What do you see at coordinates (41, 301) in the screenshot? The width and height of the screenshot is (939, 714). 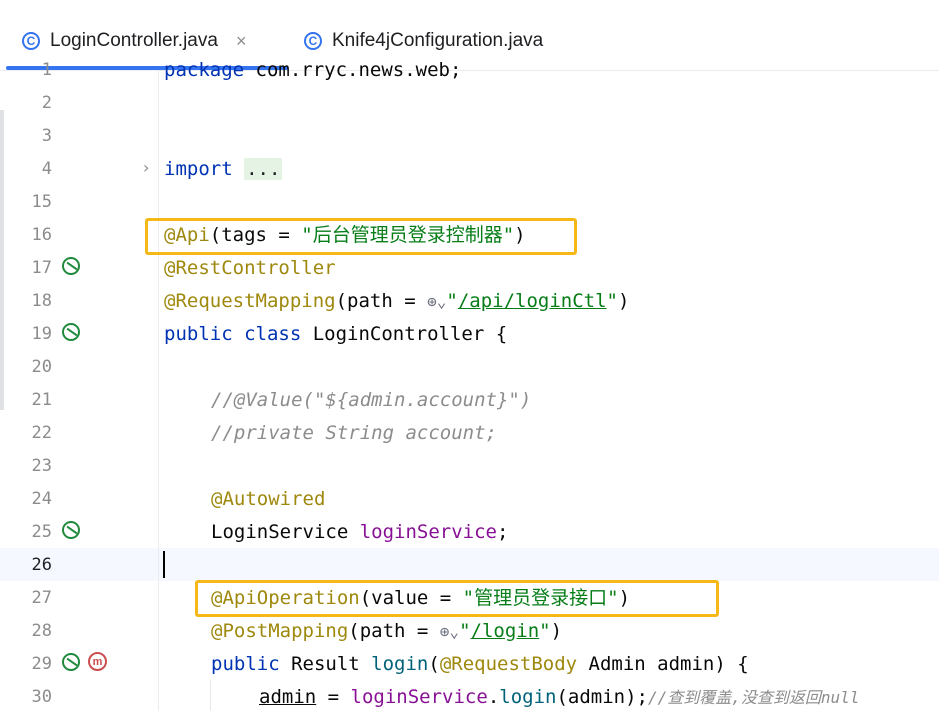 I see `line-number: 18` at bounding box center [41, 301].